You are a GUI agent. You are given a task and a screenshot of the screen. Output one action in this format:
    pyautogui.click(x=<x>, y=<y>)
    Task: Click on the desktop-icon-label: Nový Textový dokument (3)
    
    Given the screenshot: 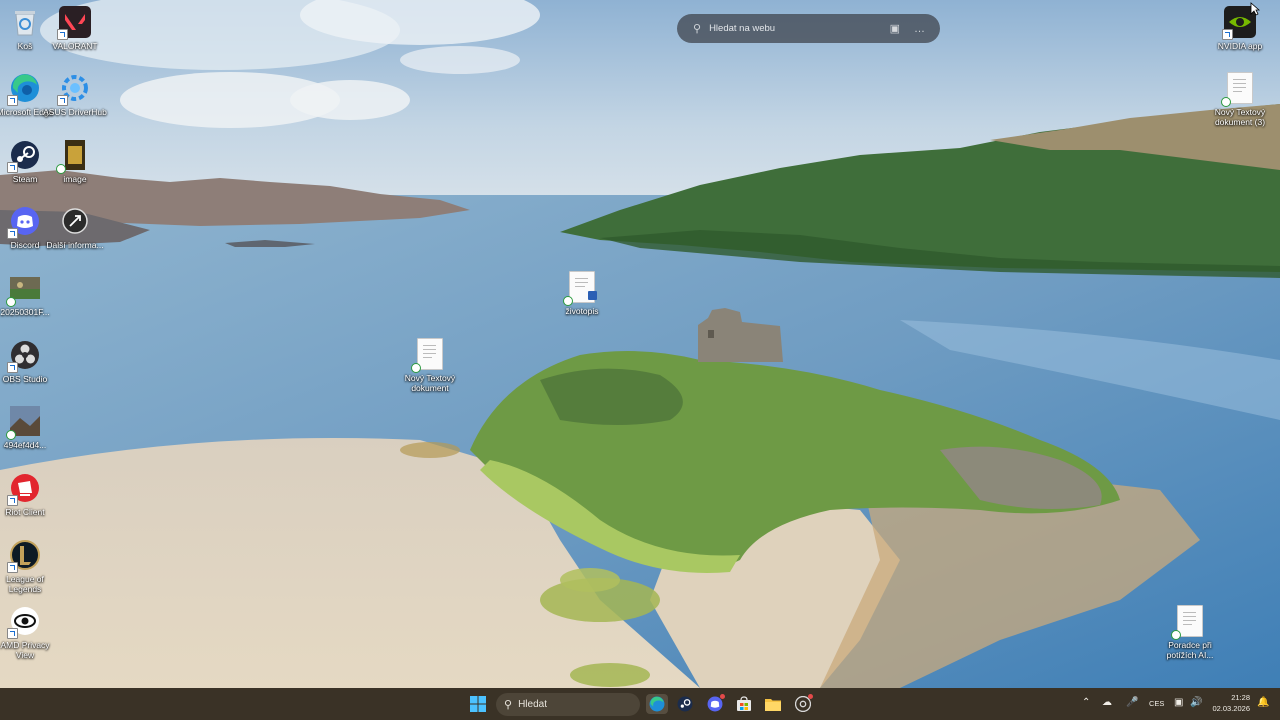 What is the action you would take?
    pyautogui.click(x=1240, y=117)
    